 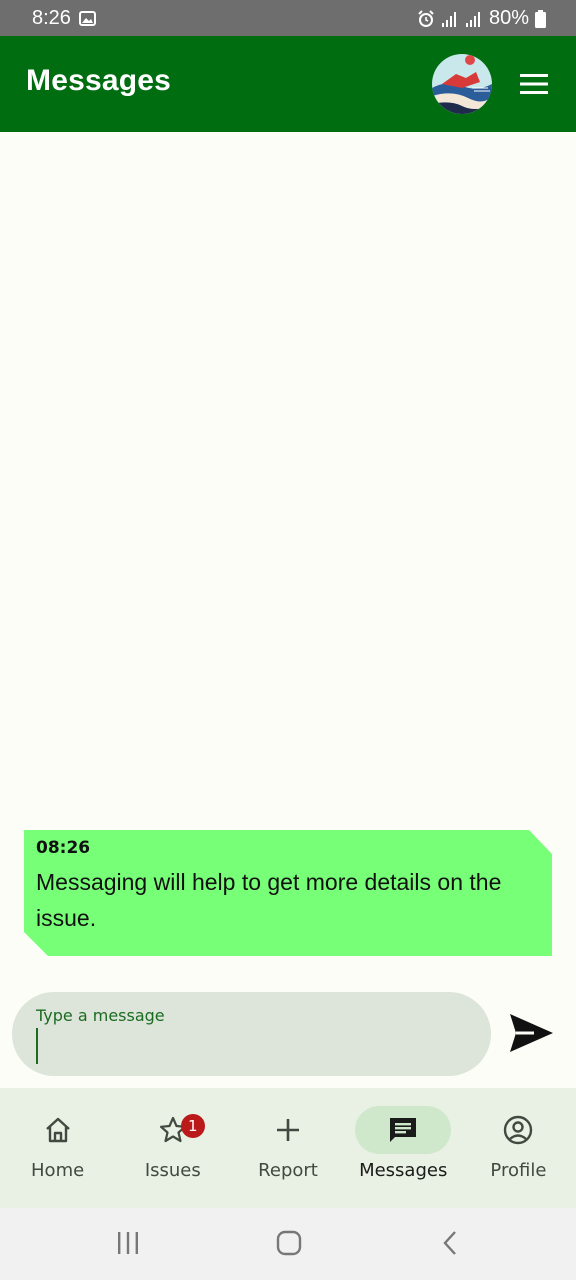 What do you see at coordinates (58, 1170) in the screenshot?
I see `nav-label-home: Home` at bounding box center [58, 1170].